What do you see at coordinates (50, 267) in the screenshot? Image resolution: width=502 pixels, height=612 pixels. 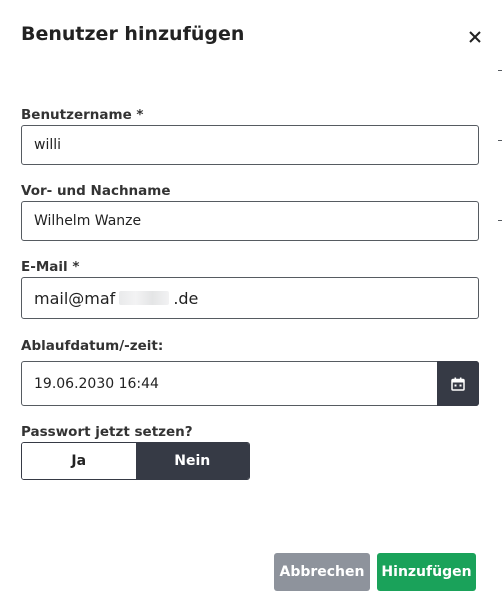 I see `email-label: E-Mail *` at bounding box center [50, 267].